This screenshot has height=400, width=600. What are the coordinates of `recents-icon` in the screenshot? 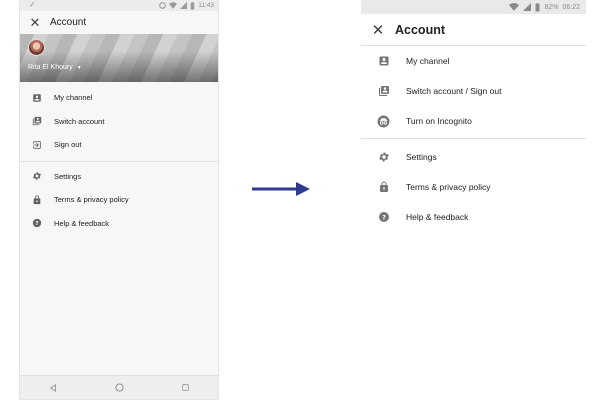 It's located at (185, 387).